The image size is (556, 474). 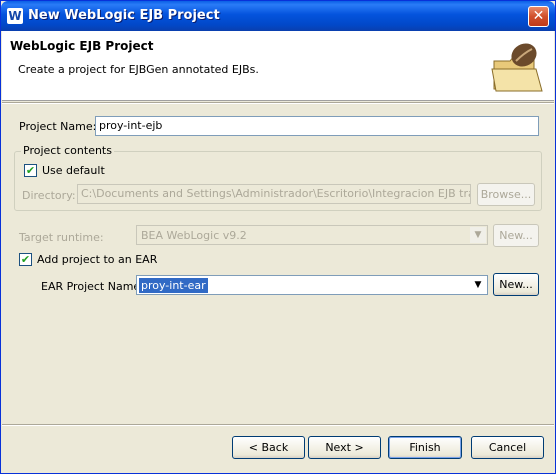 I want to click on target-runtime-label: Target runtime:, so click(x=61, y=237).